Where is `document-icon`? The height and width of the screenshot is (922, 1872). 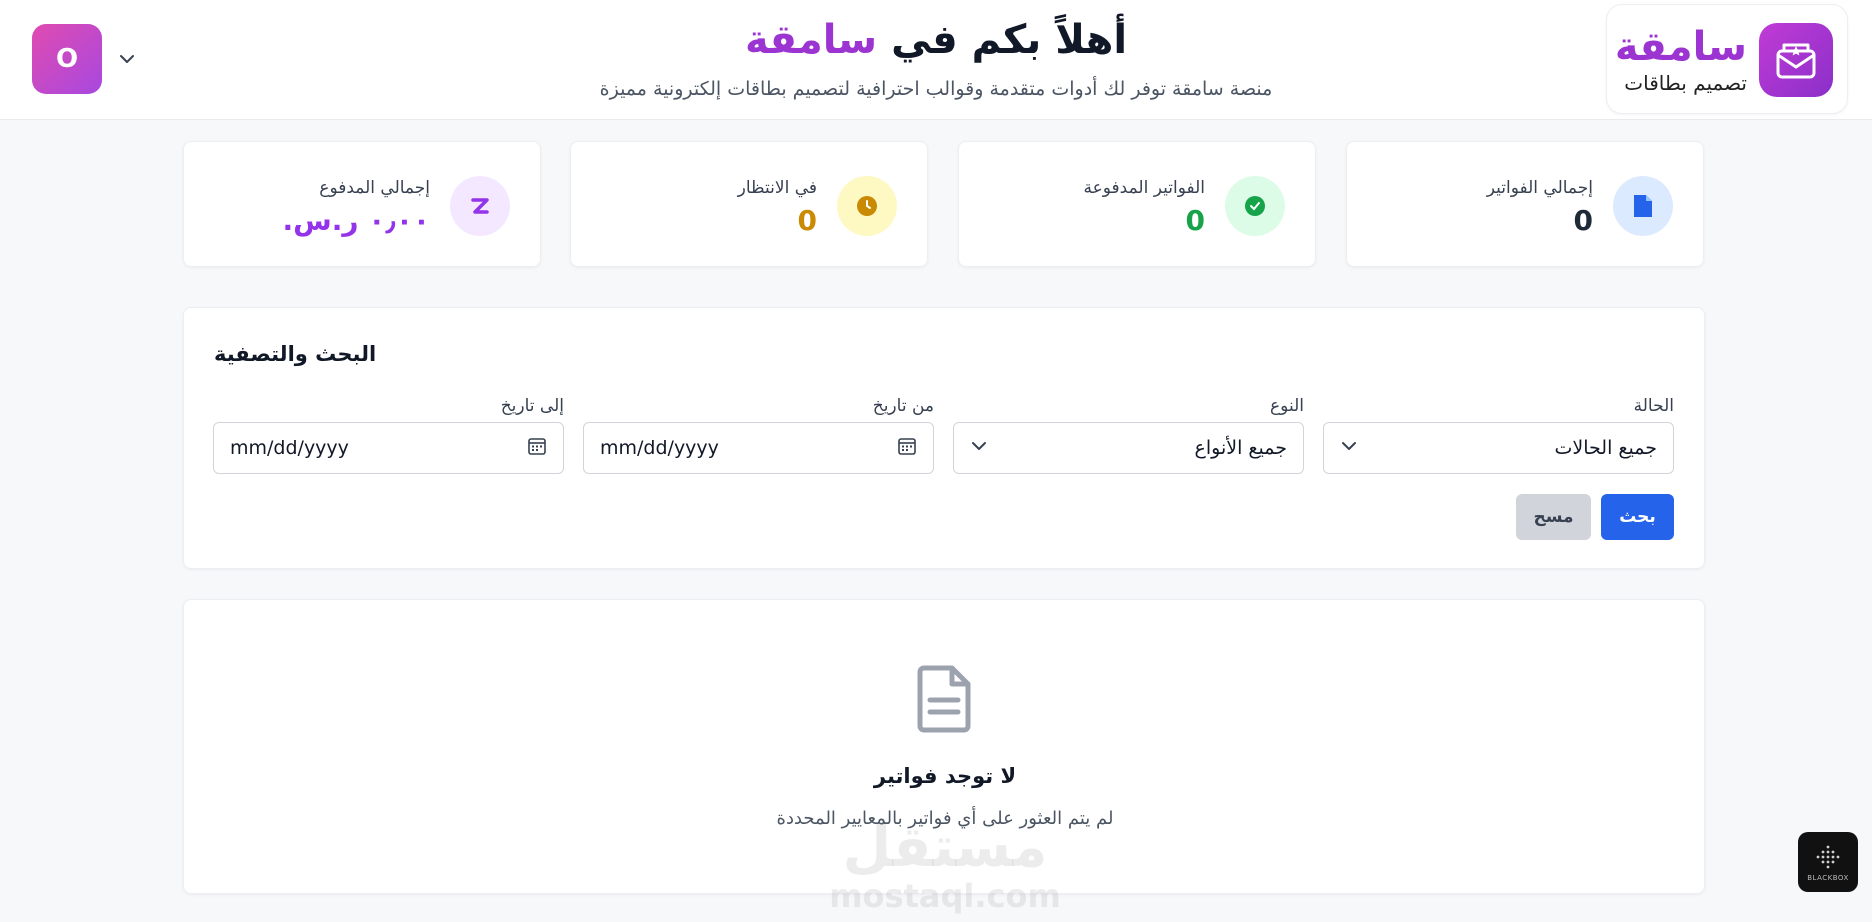
document-icon is located at coordinates (1643, 206).